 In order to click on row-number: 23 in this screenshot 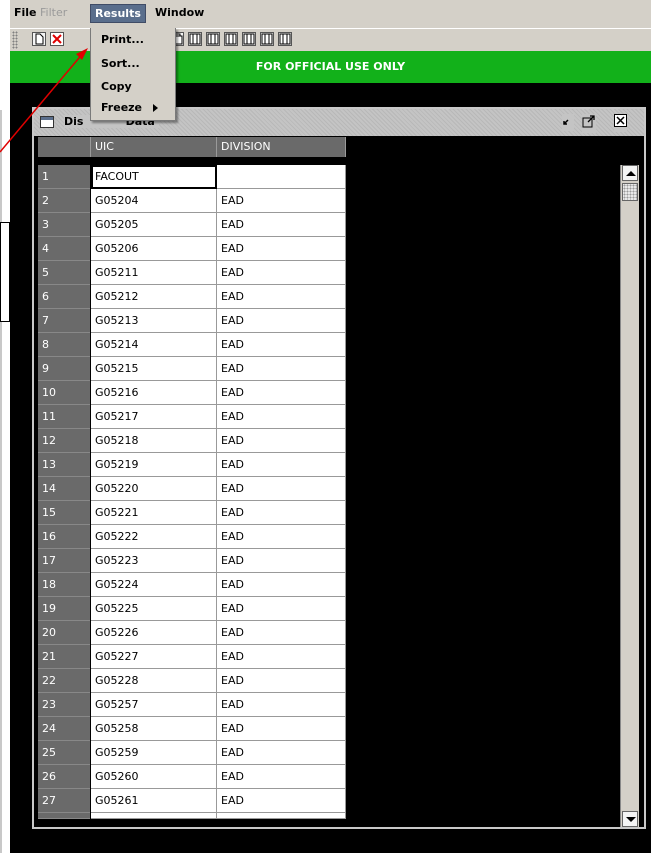, I will do `click(64, 705)`.